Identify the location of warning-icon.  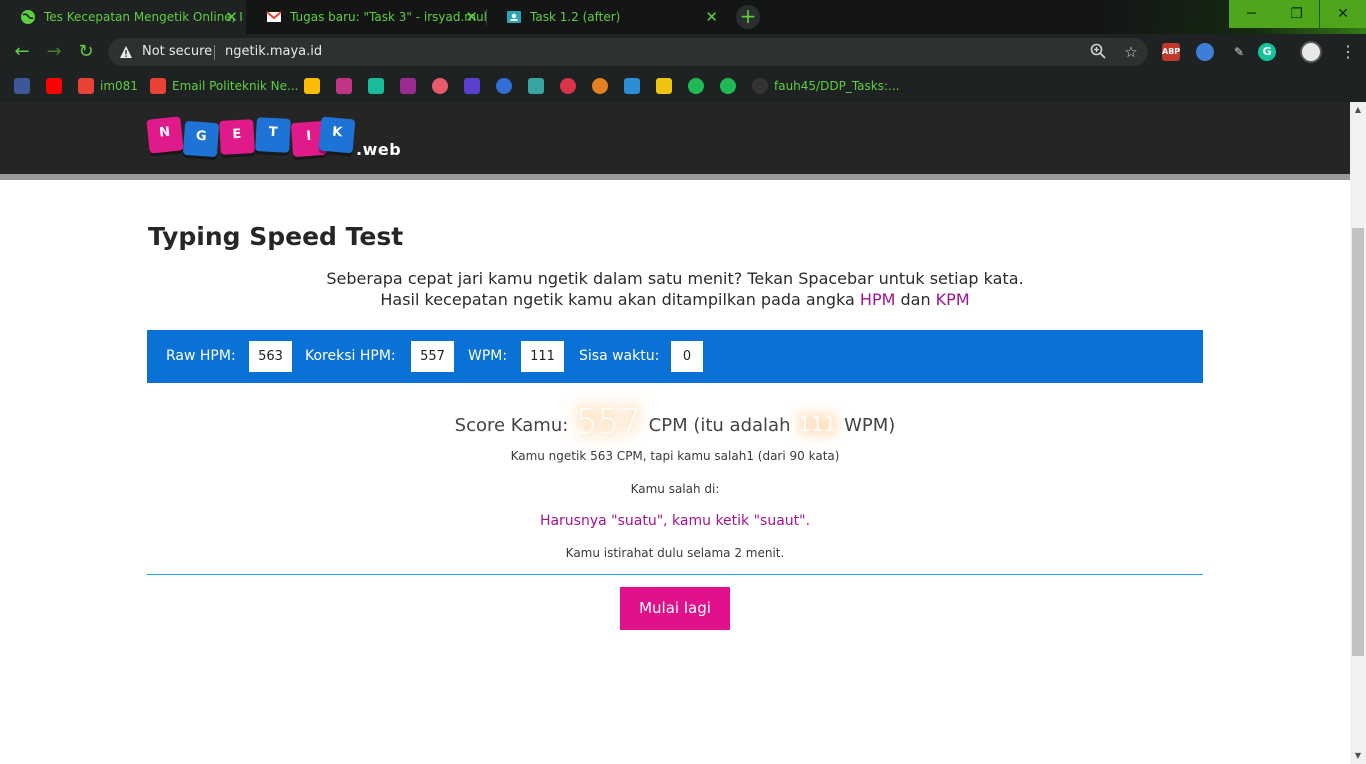
(126, 51).